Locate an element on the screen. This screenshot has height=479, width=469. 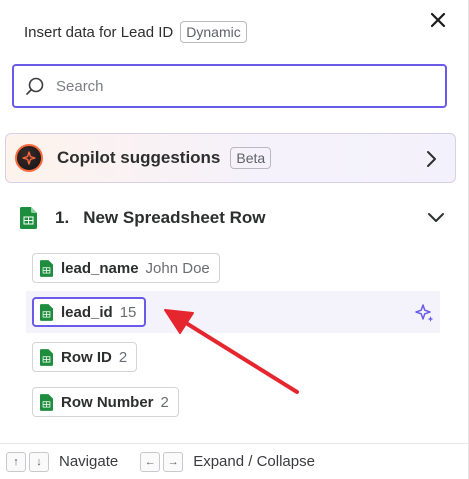
field-pill-lead-id: lead_id 15 is located at coordinates (89, 312).